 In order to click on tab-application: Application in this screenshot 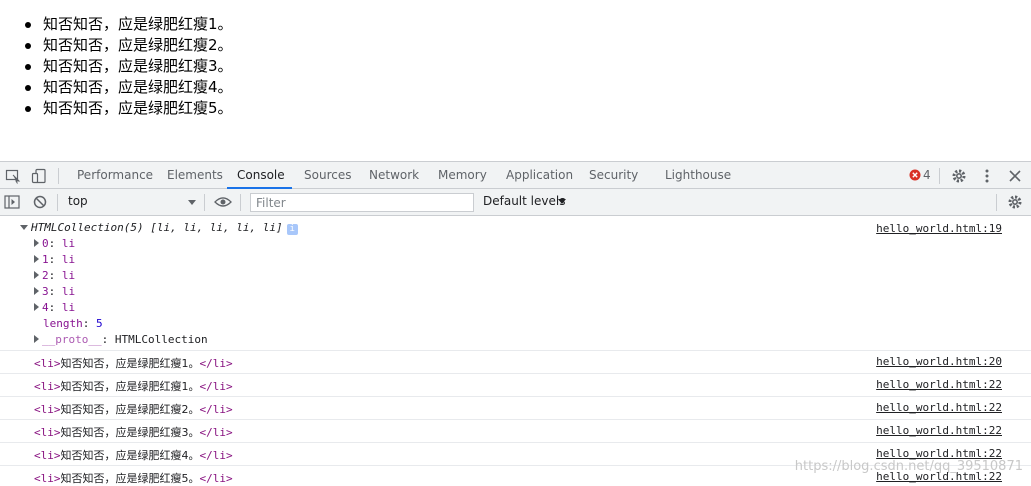, I will do `click(539, 175)`.